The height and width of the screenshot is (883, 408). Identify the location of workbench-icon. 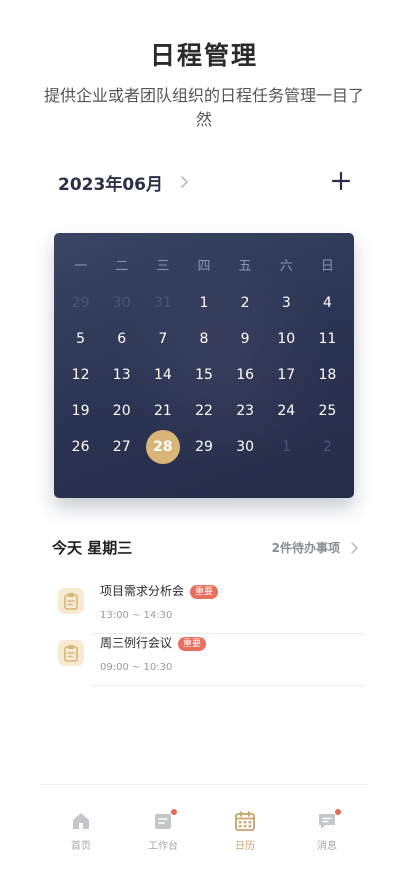
(164, 820).